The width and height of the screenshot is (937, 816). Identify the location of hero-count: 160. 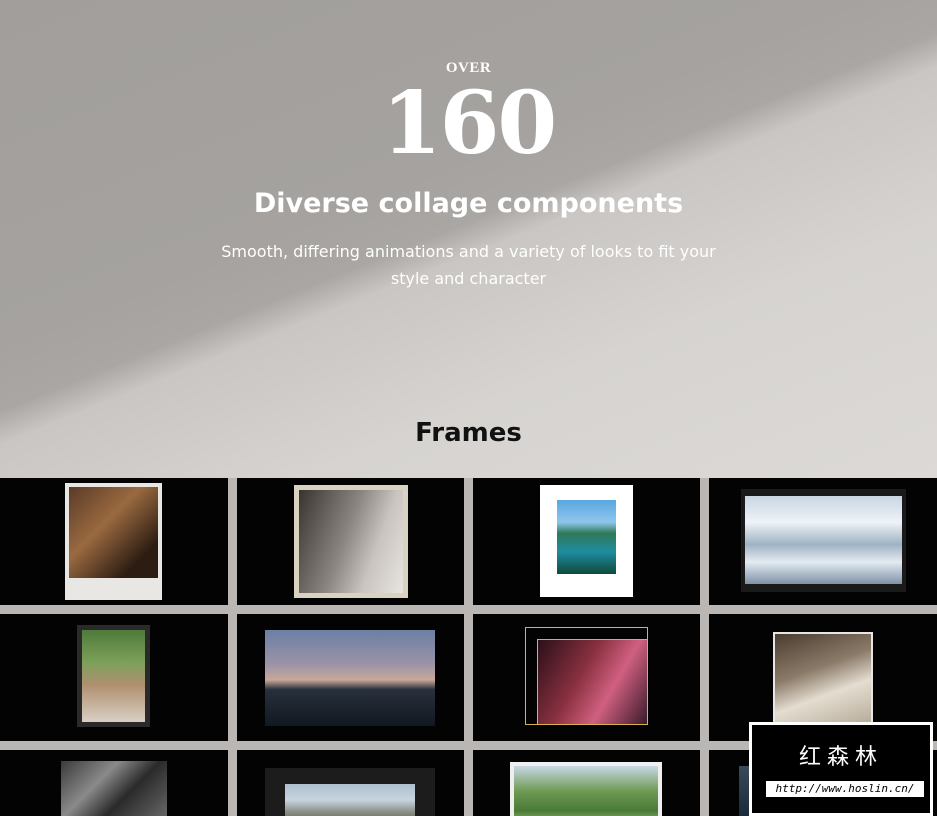
(469, 123).